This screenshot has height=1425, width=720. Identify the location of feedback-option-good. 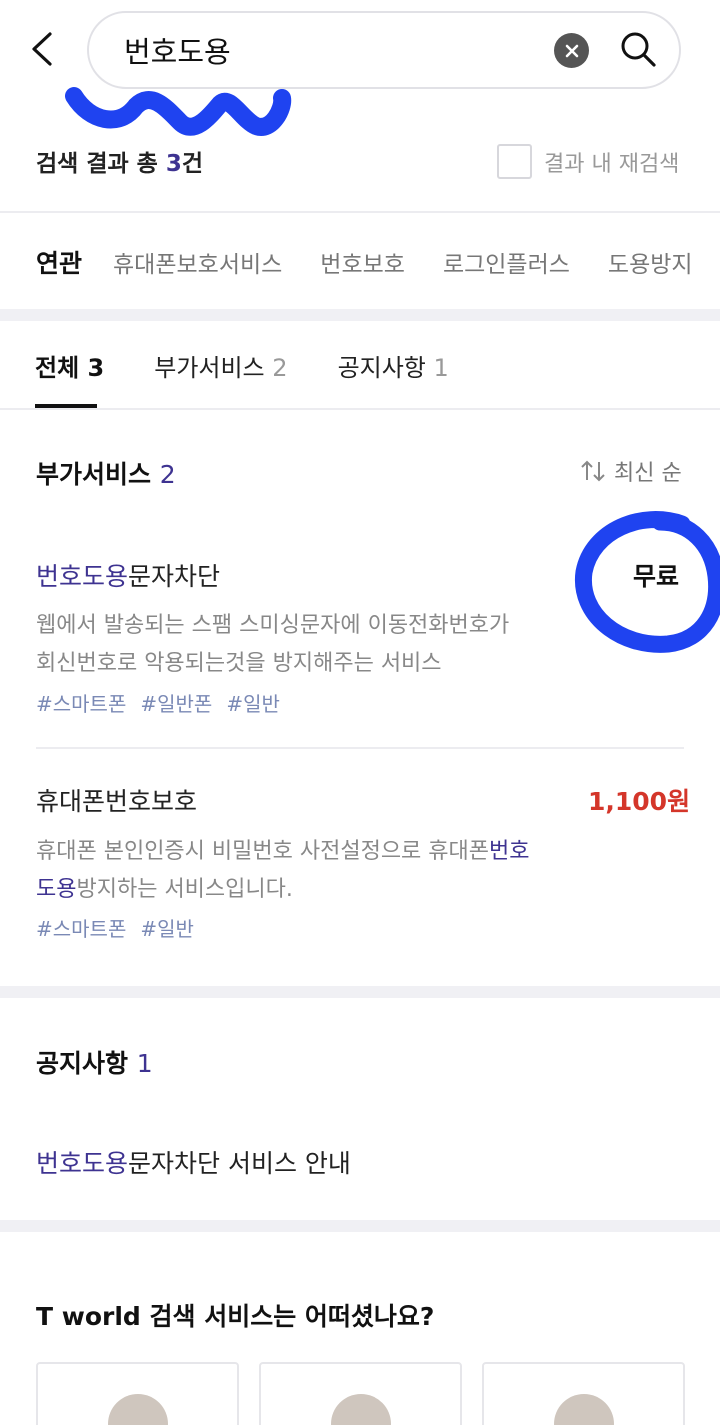
(583, 1393).